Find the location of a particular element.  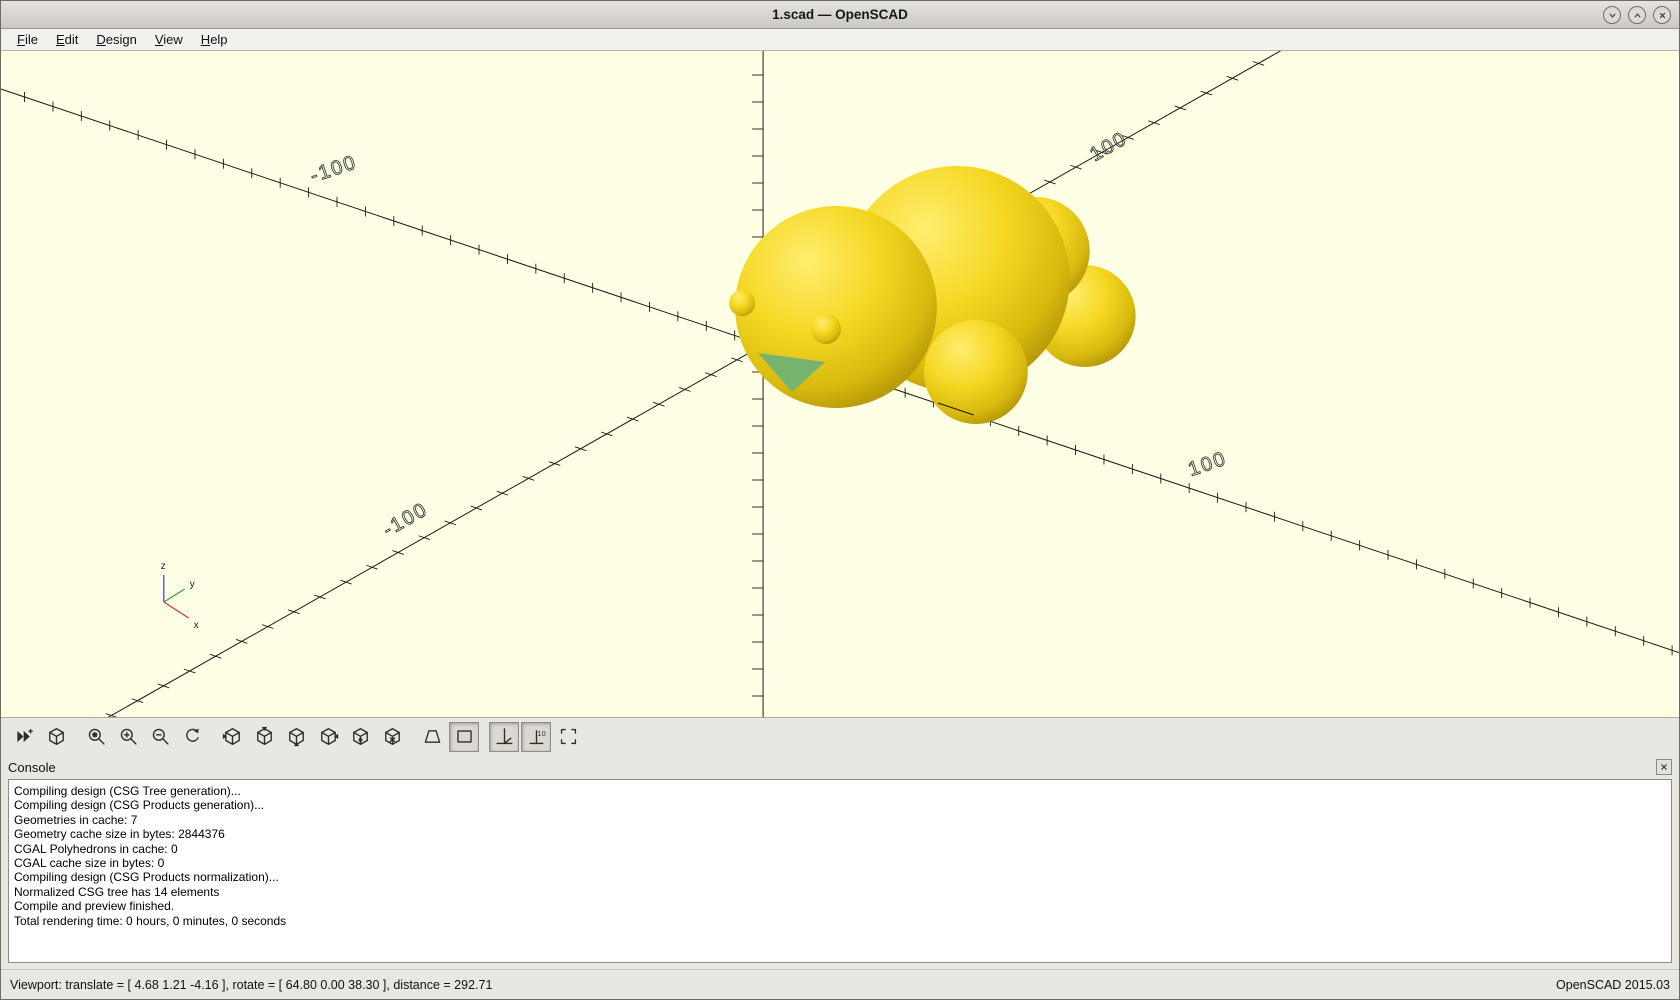

console-line: Geometries in cache: 7 is located at coordinates (76, 819).